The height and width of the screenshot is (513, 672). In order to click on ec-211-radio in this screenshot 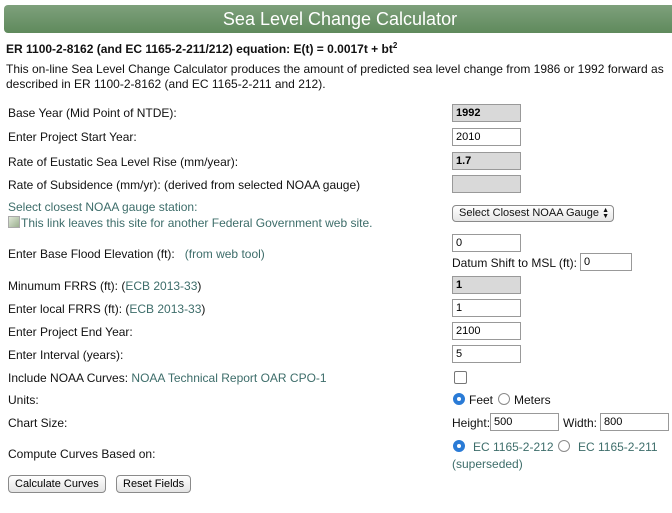, I will do `click(564, 446)`.